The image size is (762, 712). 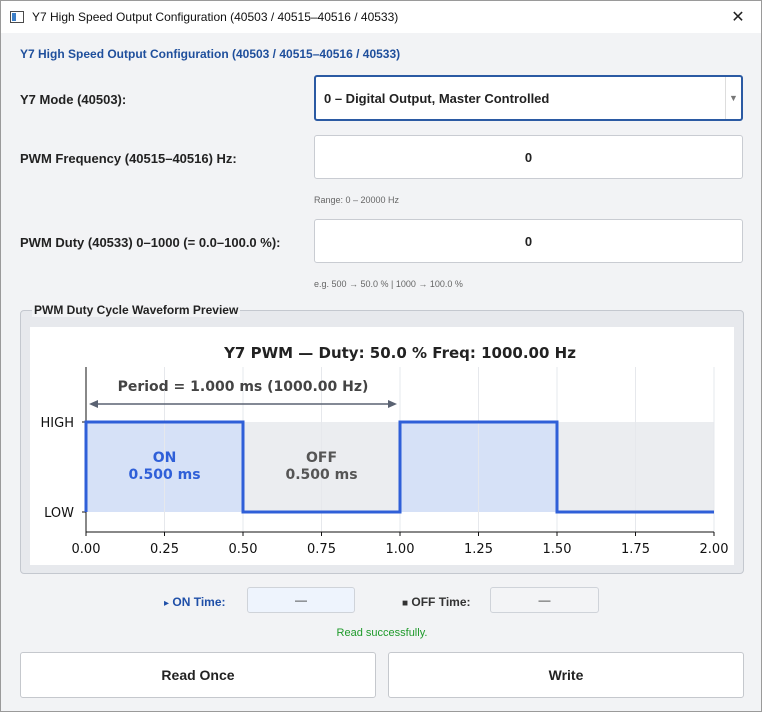 I want to click on waveform-group-title: PWM Duty Cycle Waveform Preview, so click(x=136, y=310).